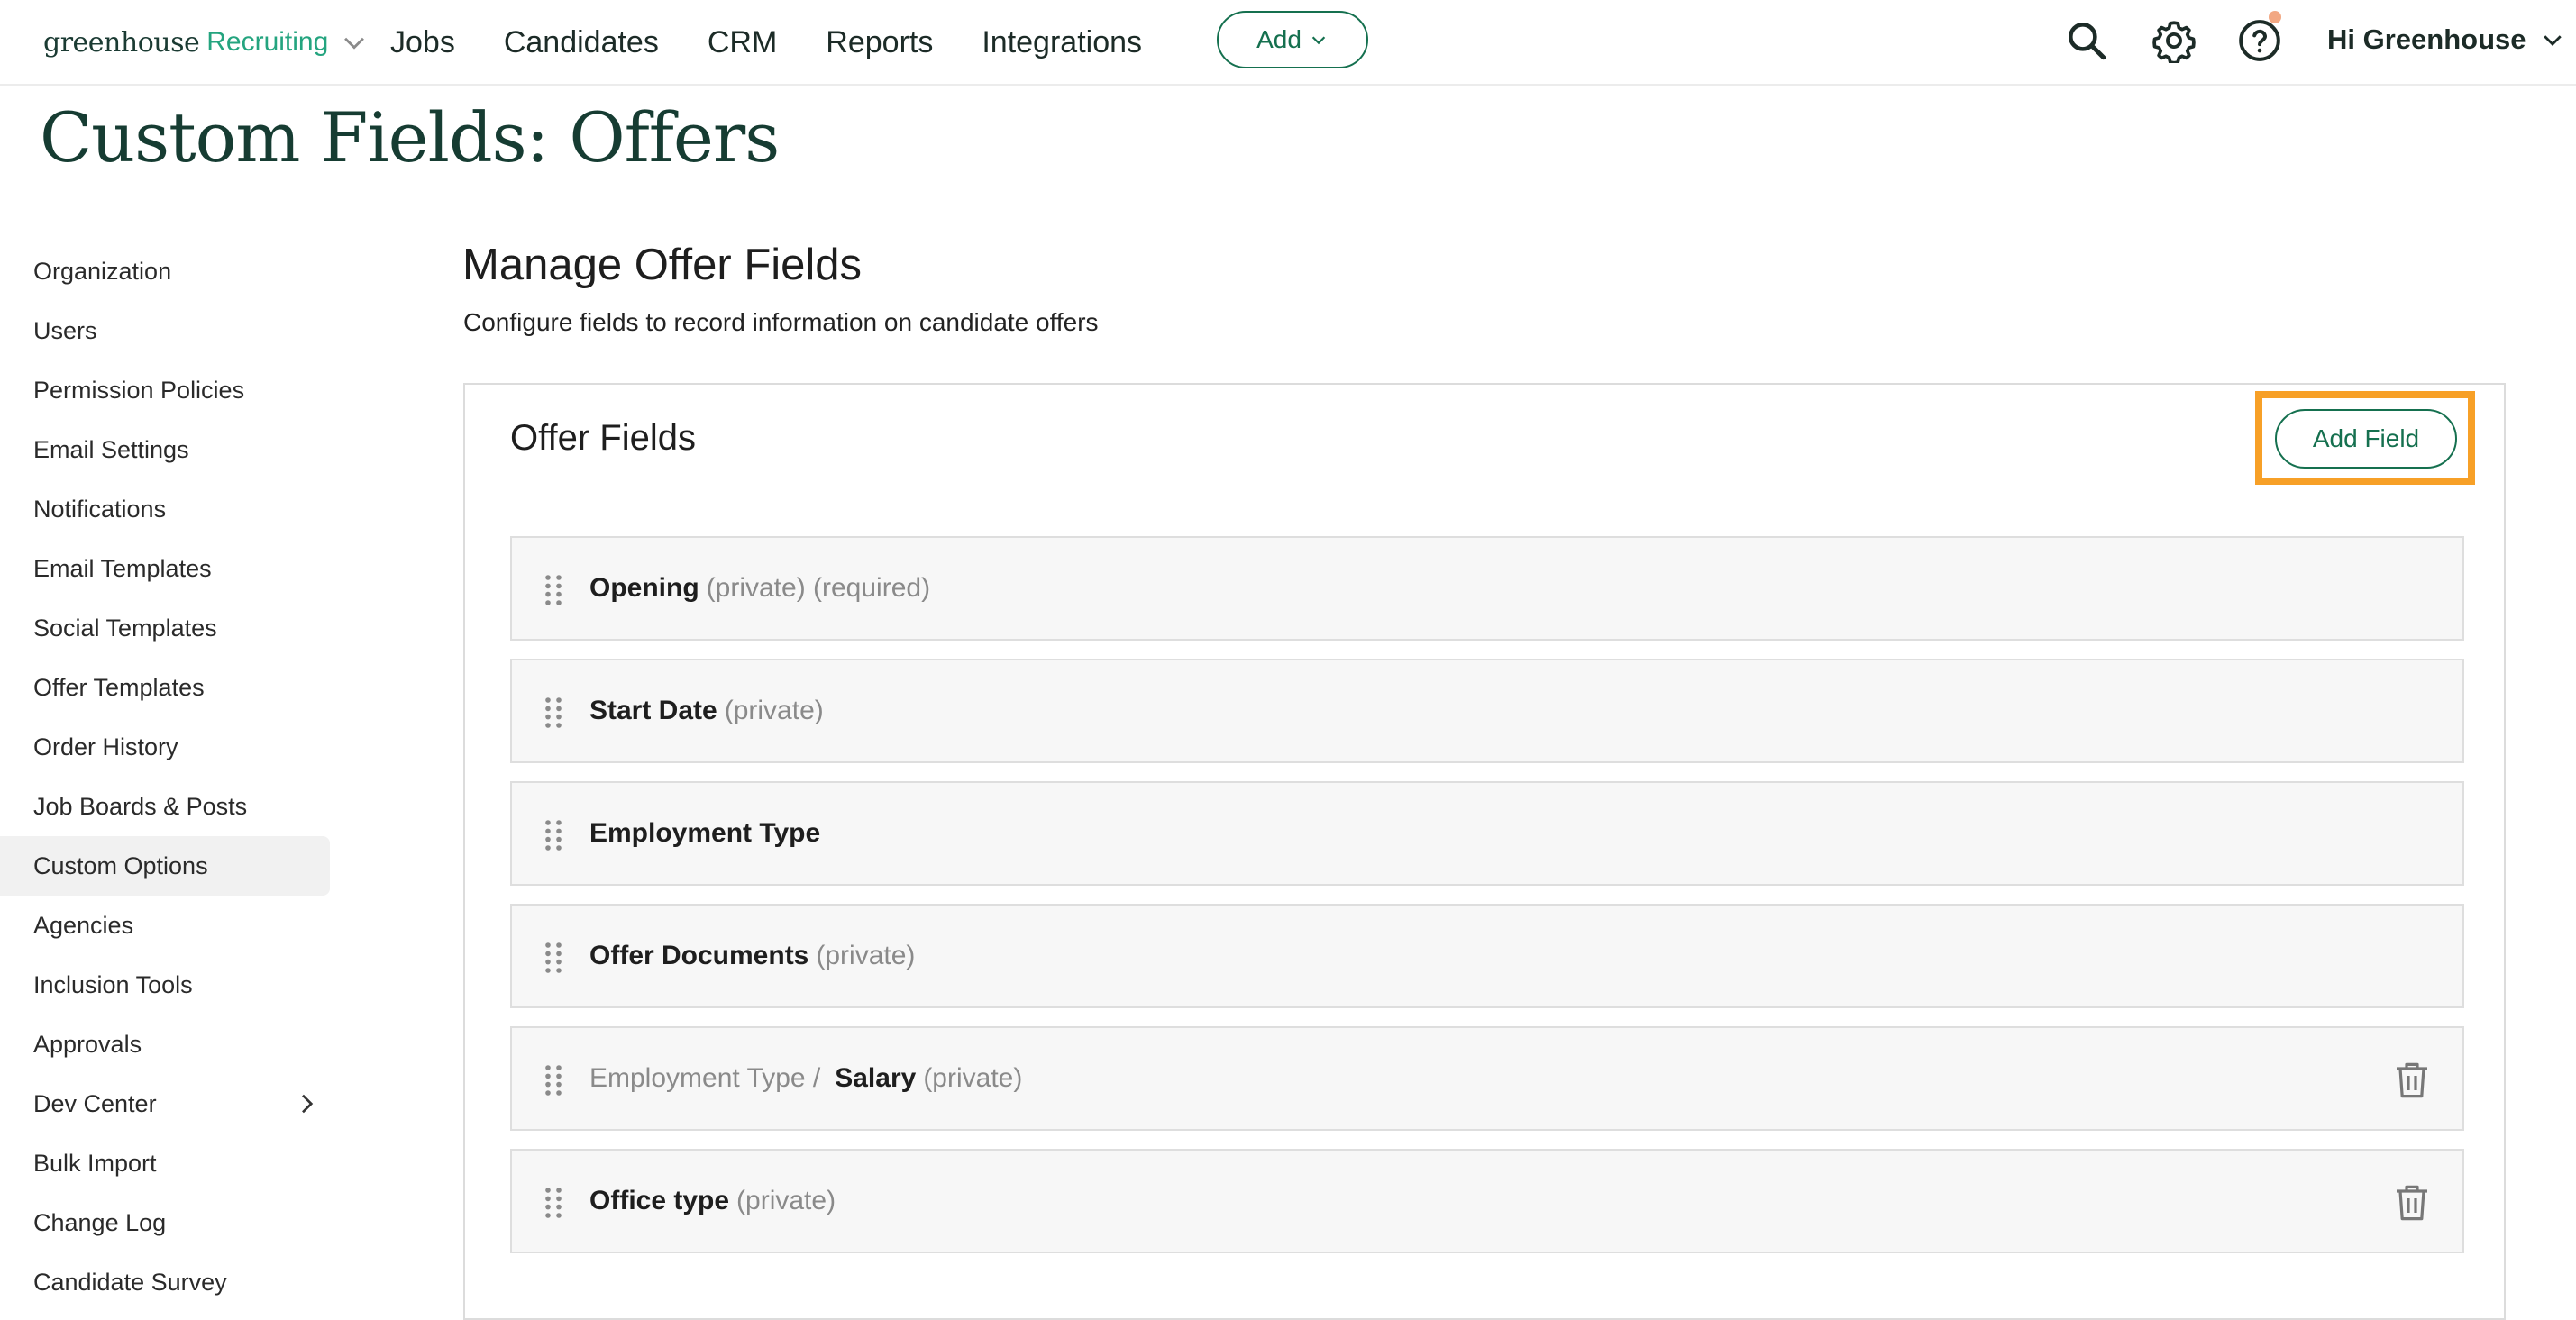 This screenshot has height=1320, width=2576. Describe the element at coordinates (1487, 711) in the screenshot. I see `field-row: Start Date (private)` at that location.